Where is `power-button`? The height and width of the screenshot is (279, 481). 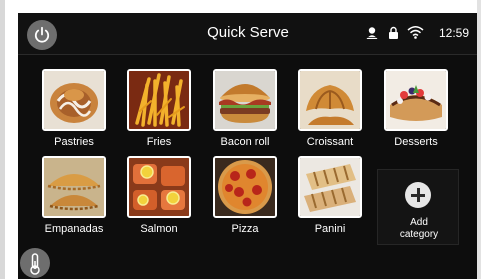
power-button is located at coordinates (42, 35).